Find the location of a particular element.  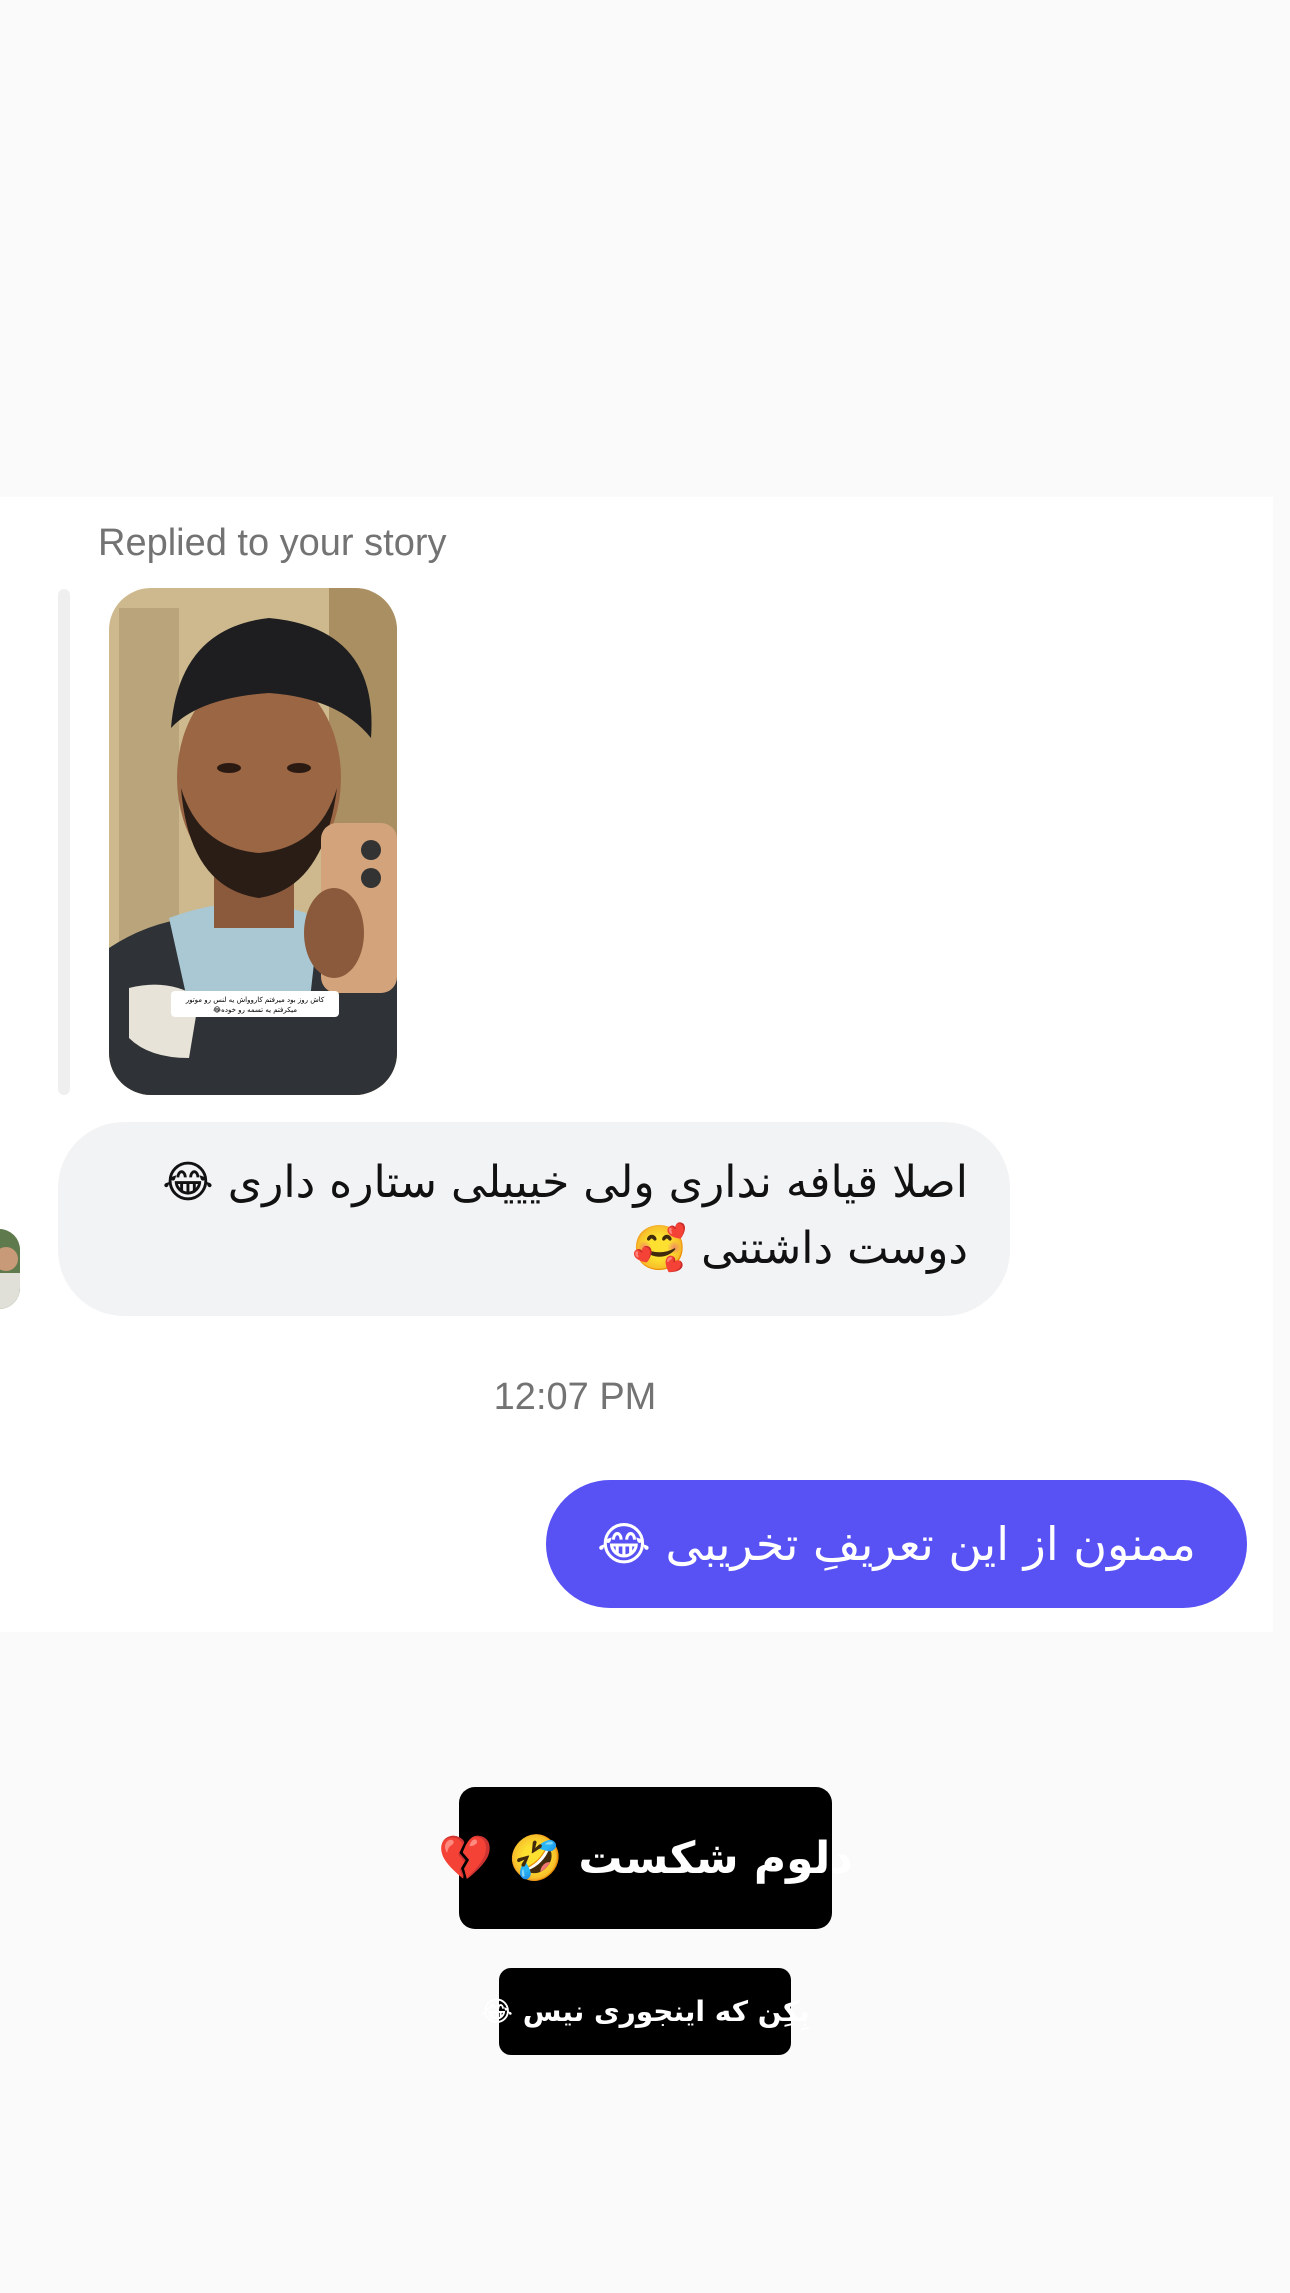

story-reply-label: Replied to your story is located at coordinates (272, 543).